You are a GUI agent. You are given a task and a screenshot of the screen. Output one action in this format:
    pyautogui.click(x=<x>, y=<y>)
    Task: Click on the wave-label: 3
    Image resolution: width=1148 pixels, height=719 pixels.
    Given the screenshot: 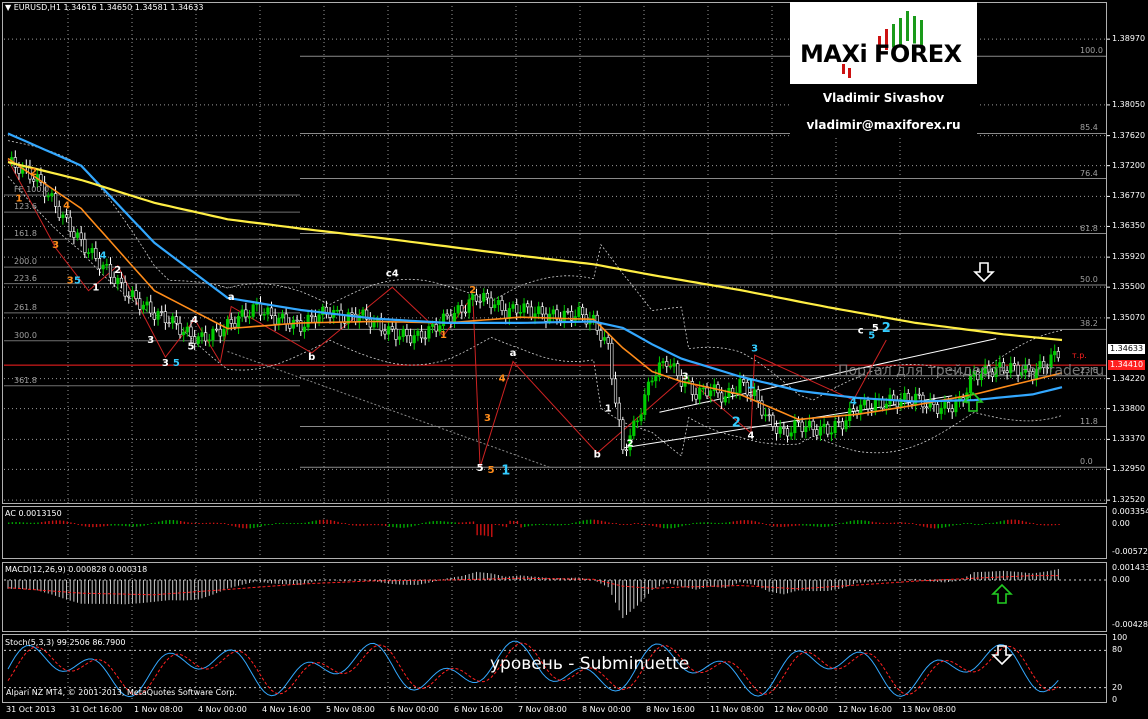 What is the action you would take?
    pyautogui.click(x=487, y=418)
    